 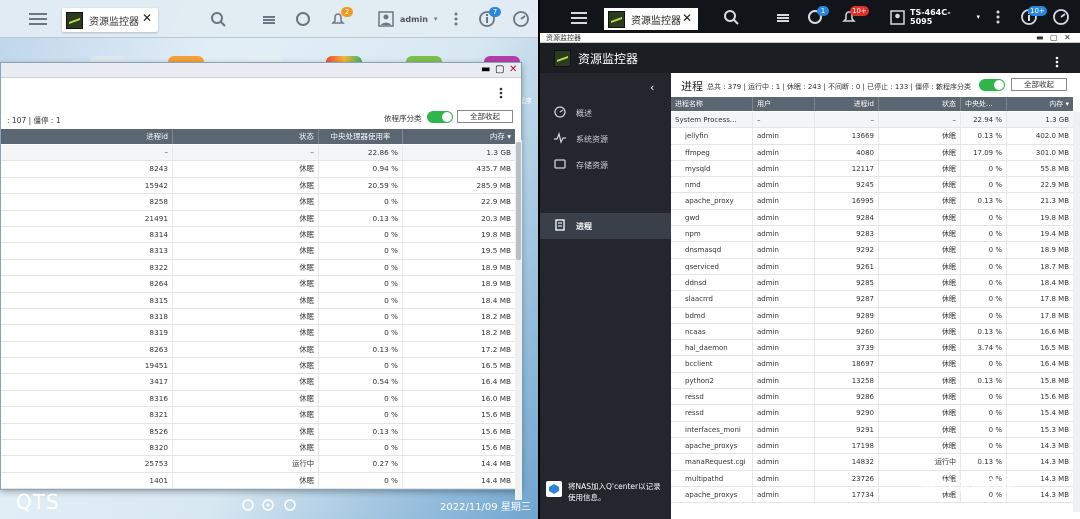 I want to click on table-row: 8314 休眠 0 % 19.8 MB, so click(x=258, y=235).